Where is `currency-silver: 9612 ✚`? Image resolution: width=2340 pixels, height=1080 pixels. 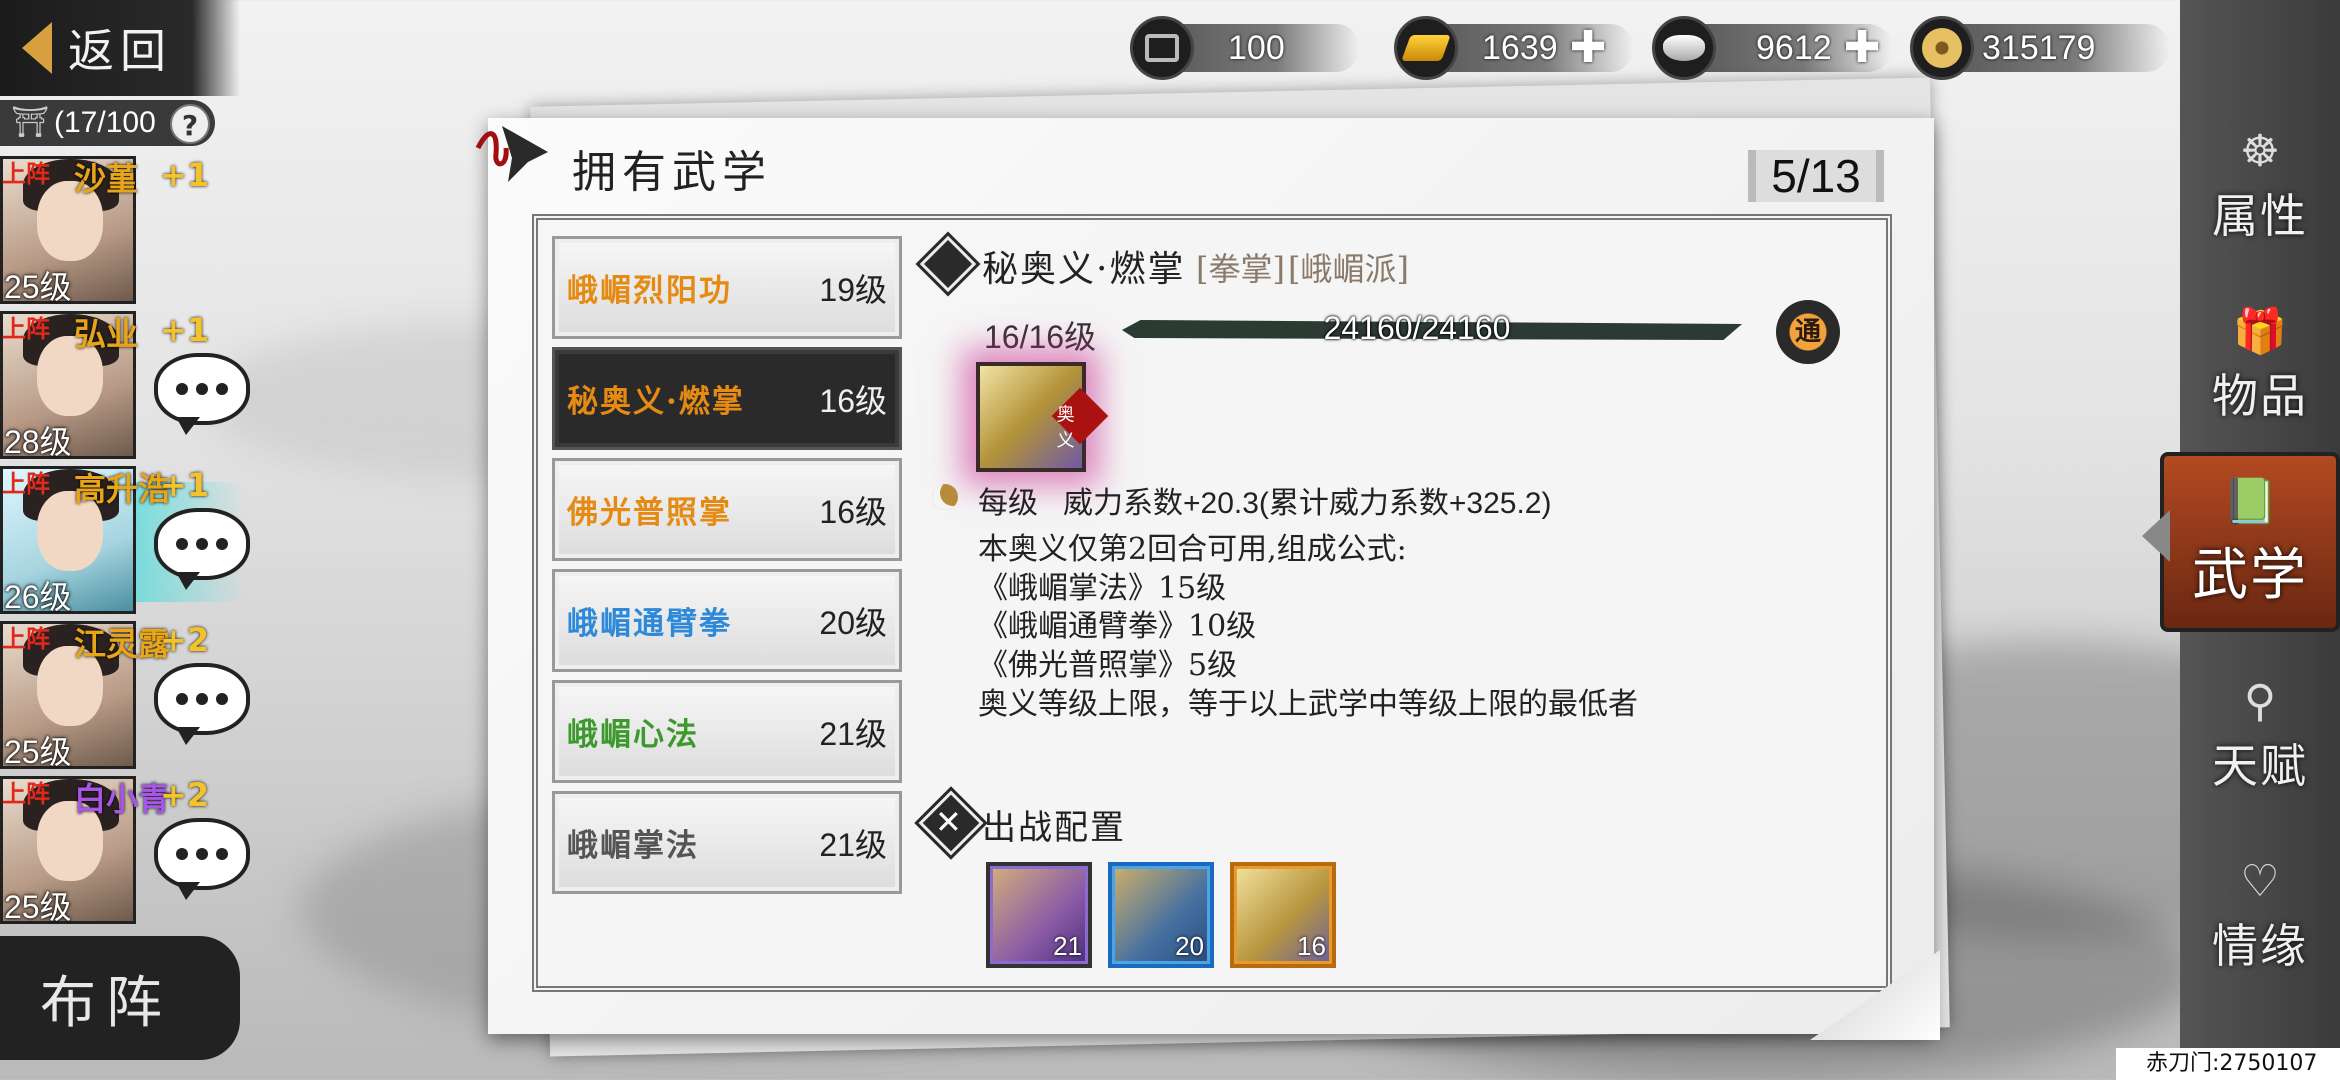
currency-silver: 9612 ✚ is located at coordinates (1772, 48).